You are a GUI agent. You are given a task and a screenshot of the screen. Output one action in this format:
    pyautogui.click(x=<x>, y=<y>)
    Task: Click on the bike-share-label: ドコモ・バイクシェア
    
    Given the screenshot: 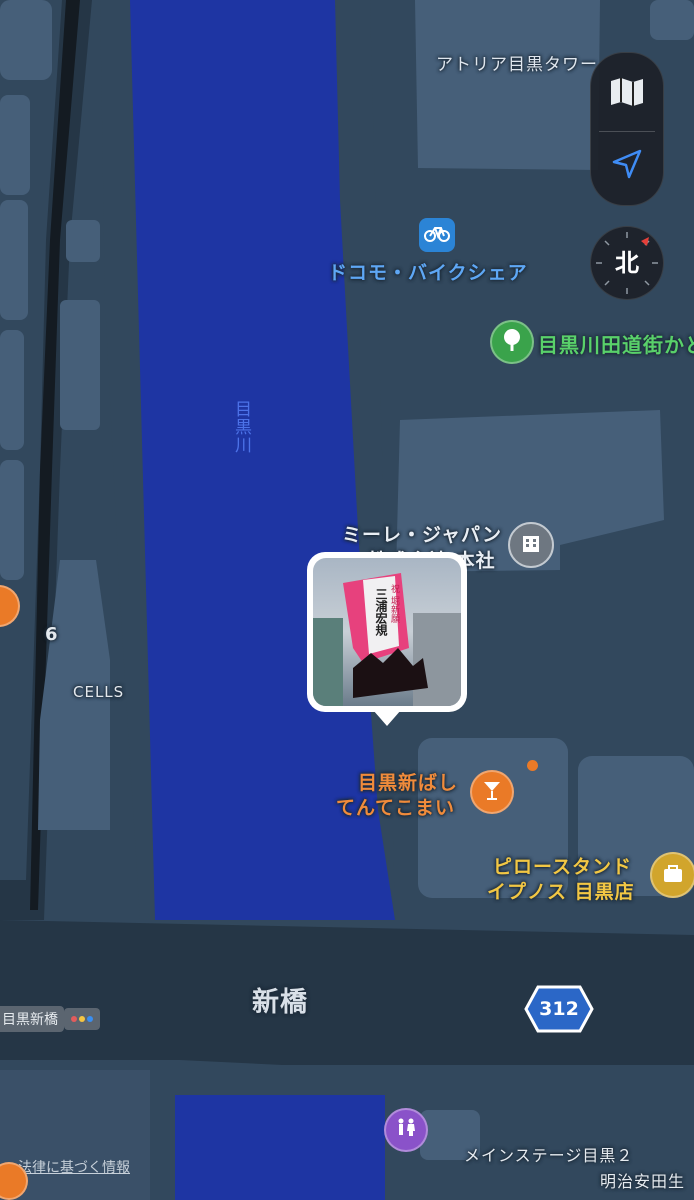 What is the action you would take?
    pyautogui.click(x=428, y=271)
    